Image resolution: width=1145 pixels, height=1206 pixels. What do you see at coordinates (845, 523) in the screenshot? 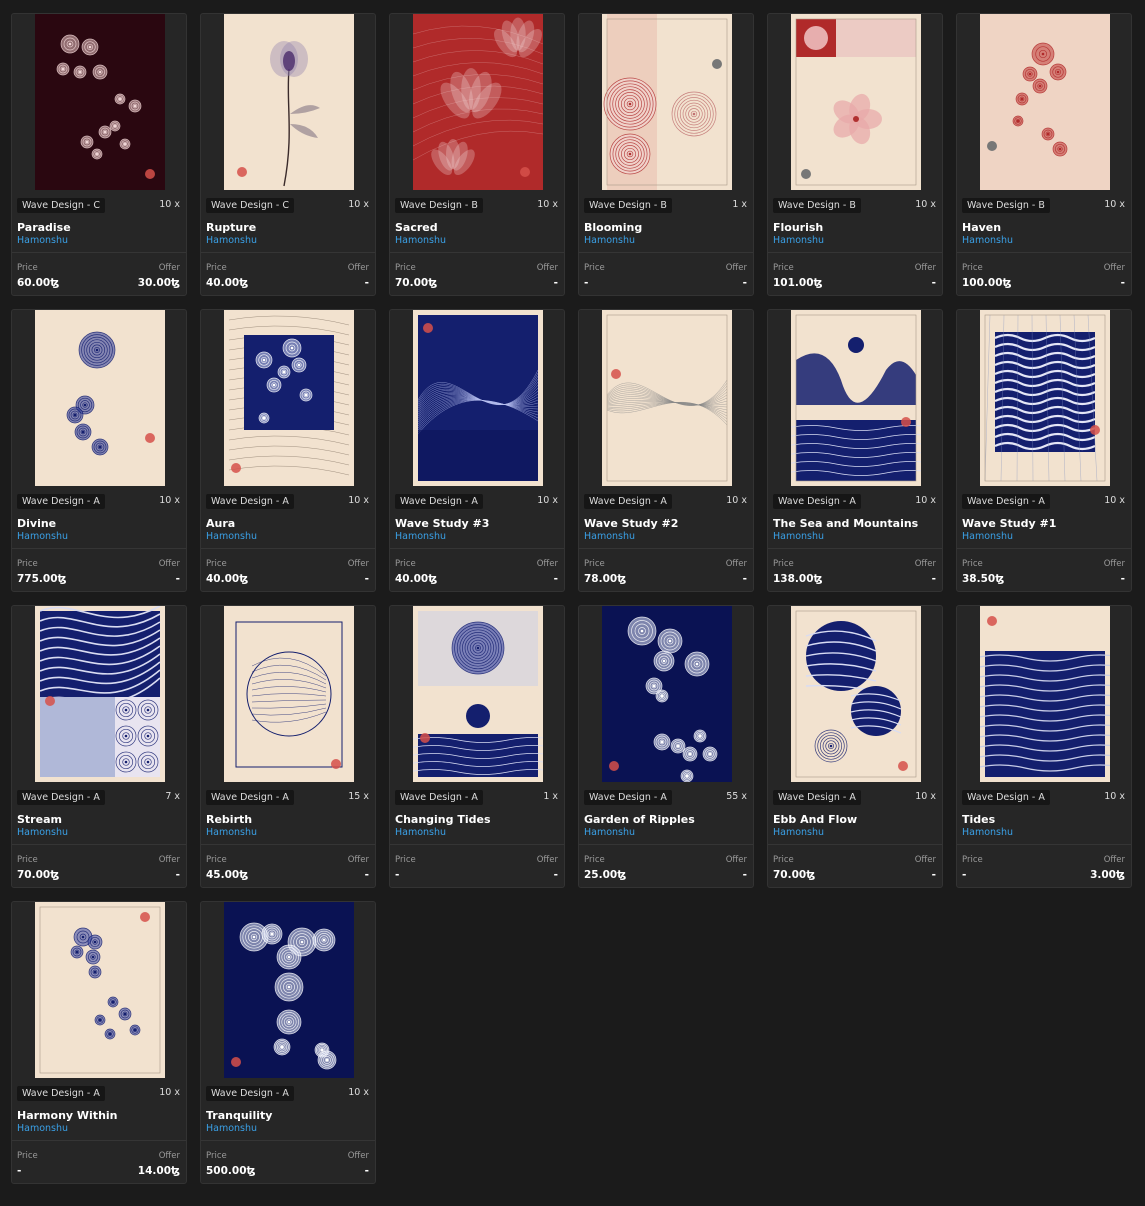
I see `artwork-title: The Sea and Mountains` at bounding box center [845, 523].